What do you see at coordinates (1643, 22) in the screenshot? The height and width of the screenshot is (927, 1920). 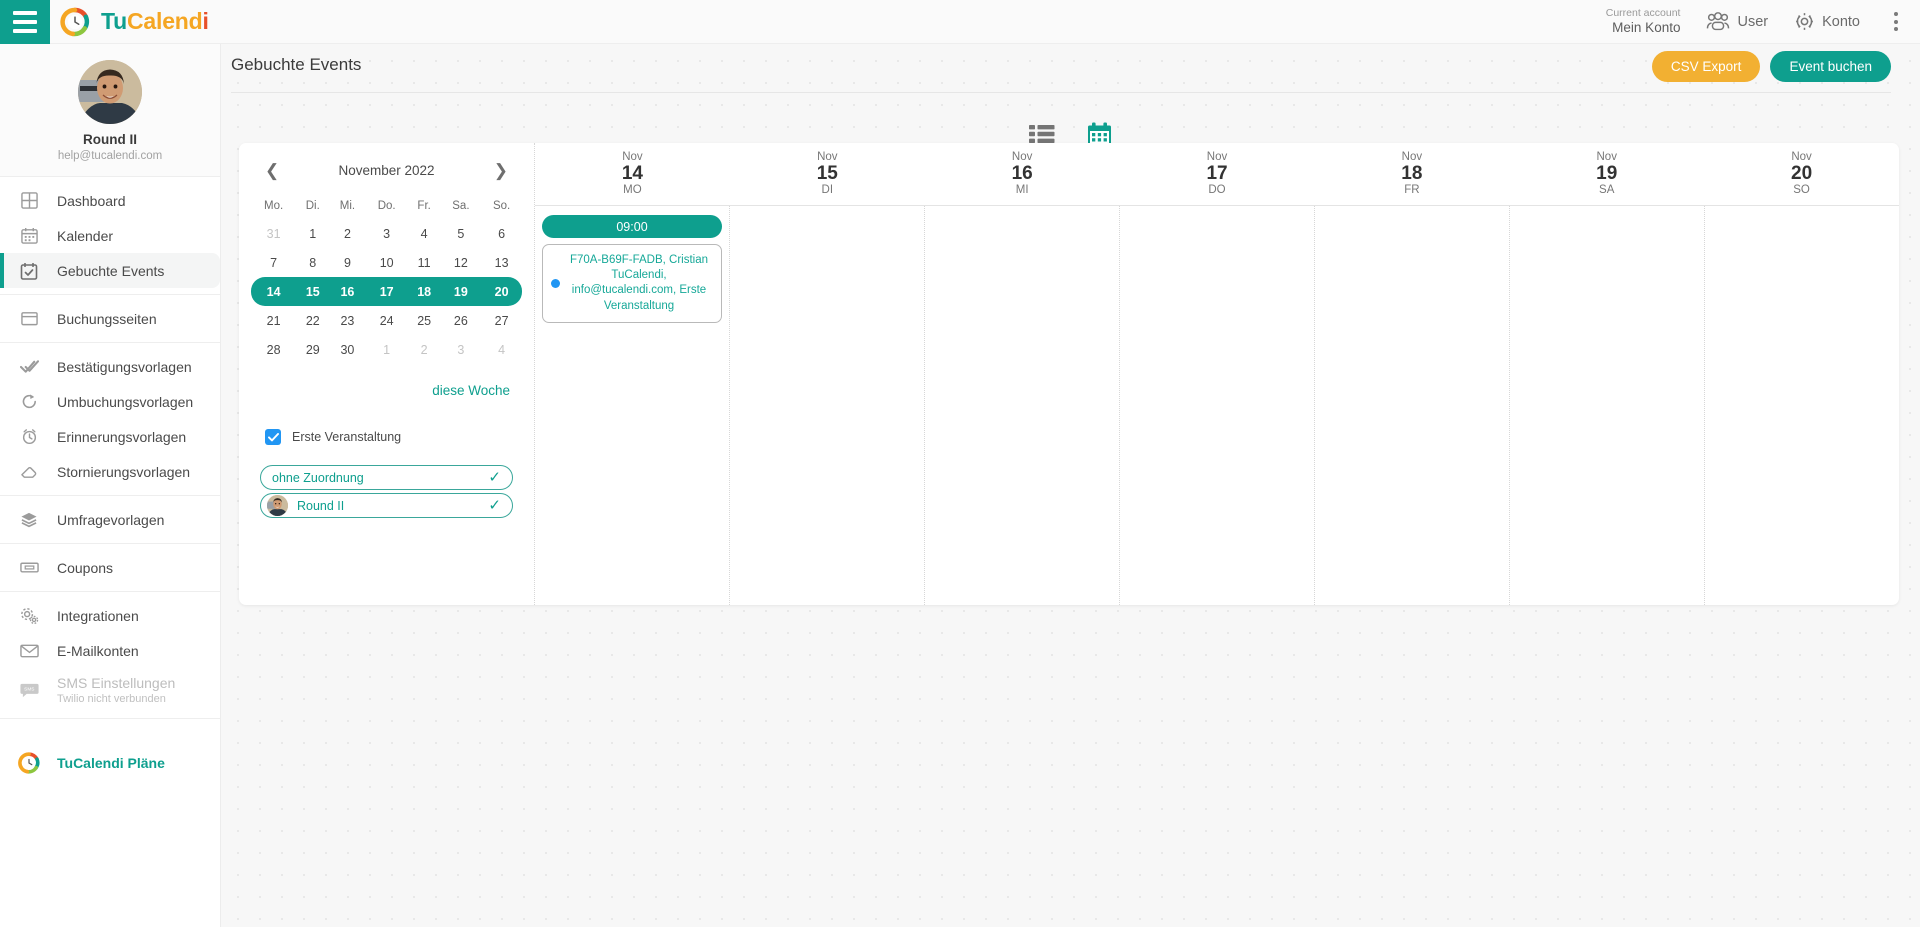 I see `current-account-block: Current account Mein Konto` at bounding box center [1643, 22].